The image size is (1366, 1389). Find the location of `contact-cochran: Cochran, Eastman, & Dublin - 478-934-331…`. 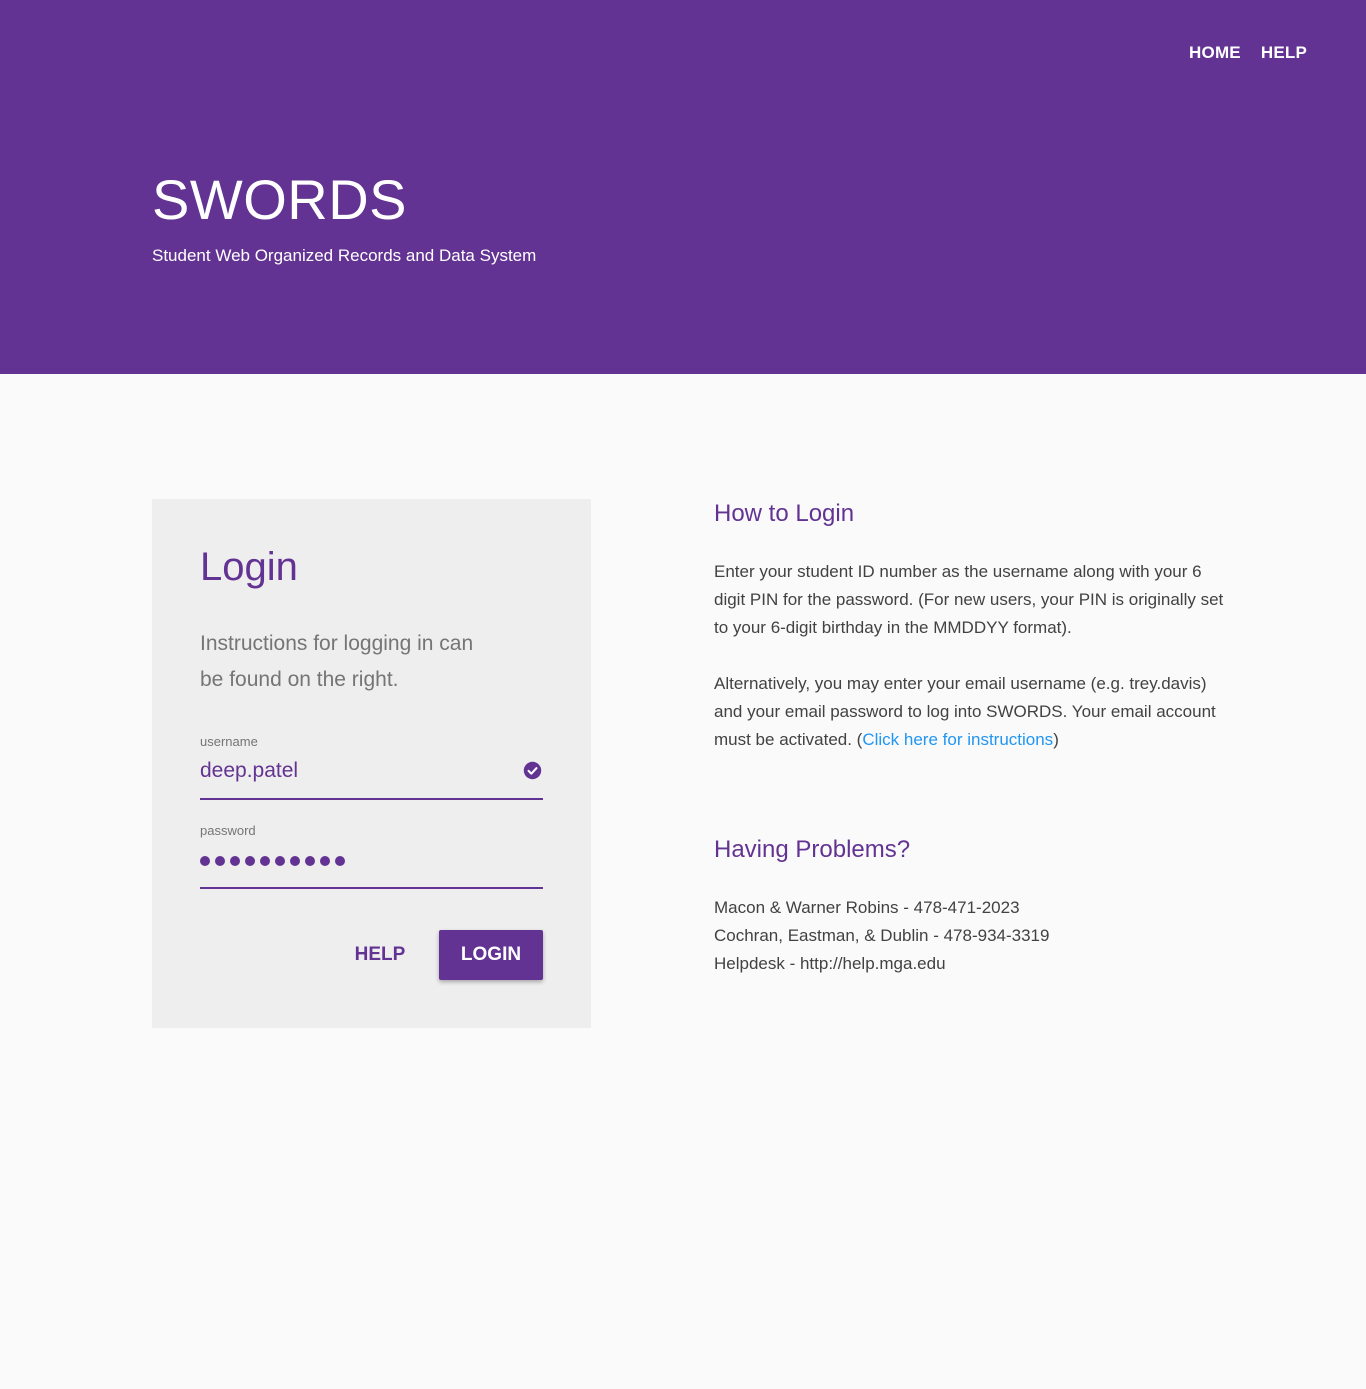

contact-cochran: Cochran, Eastman, & Dublin - 478-934-331… is located at coordinates (882, 935).